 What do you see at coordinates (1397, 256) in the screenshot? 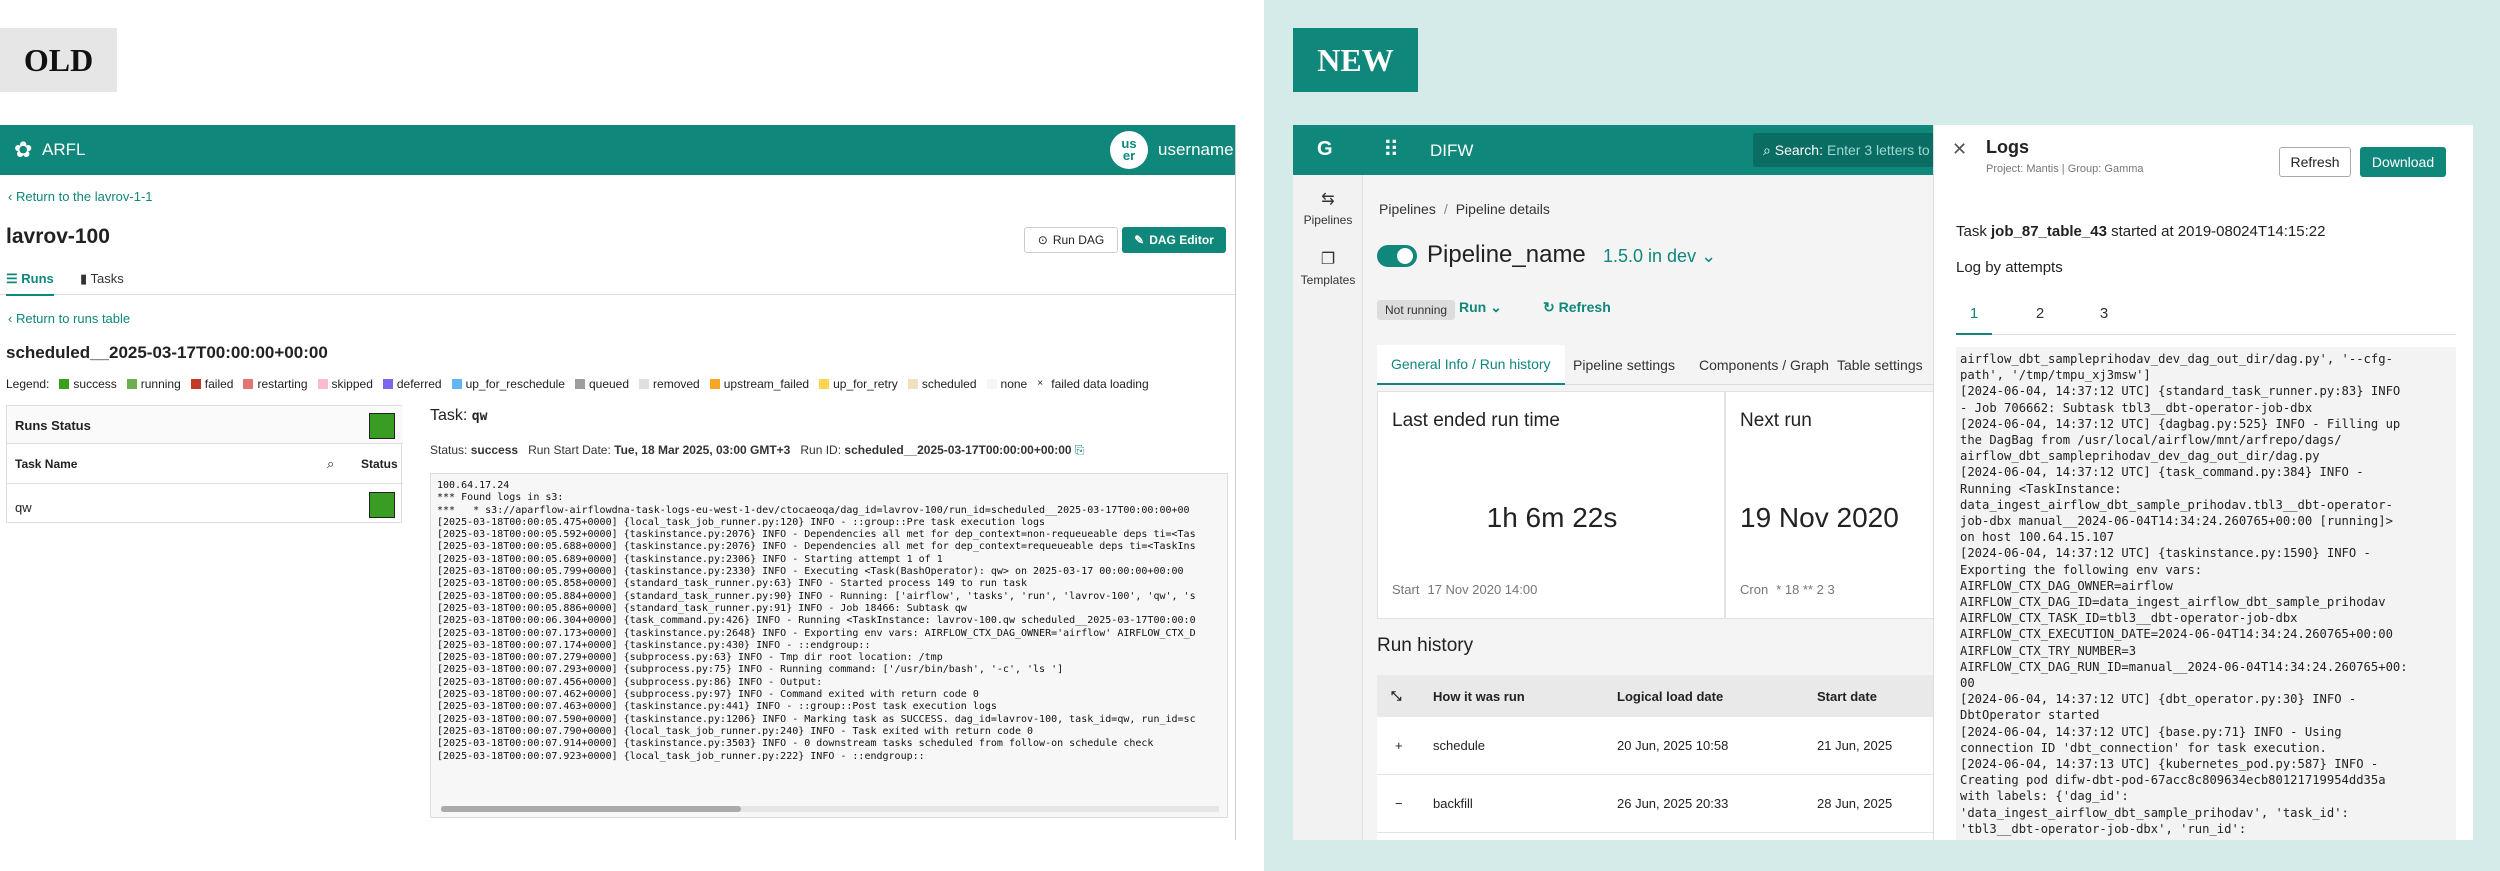
I see `pipeline-toggle` at bounding box center [1397, 256].